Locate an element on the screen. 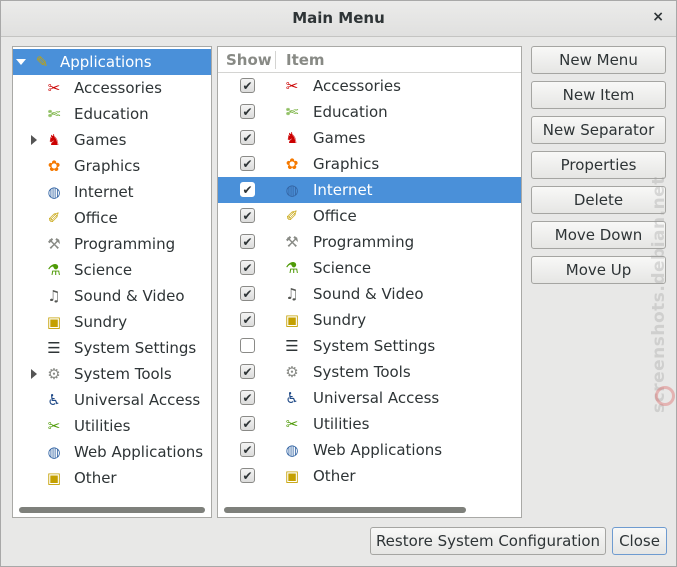  list-item-label: Internet is located at coordinates (343, 190).